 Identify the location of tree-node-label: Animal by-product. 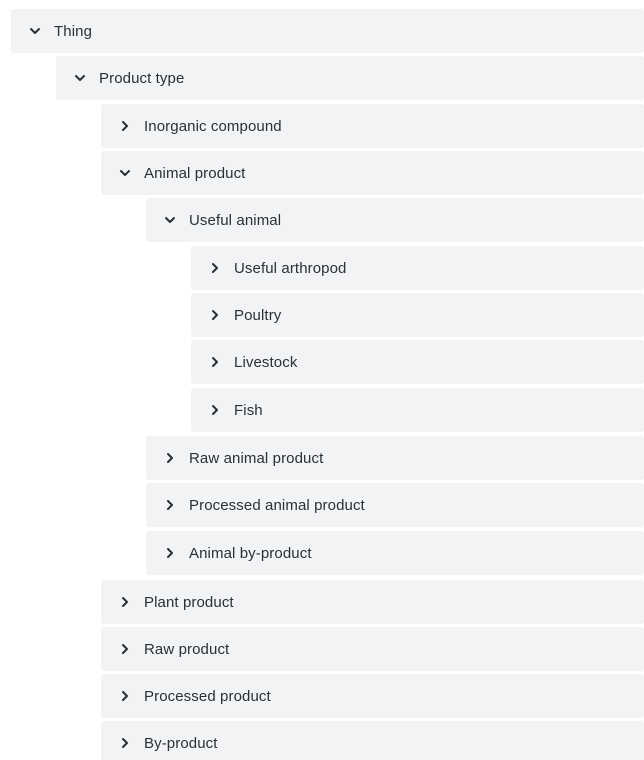
(250, 553).